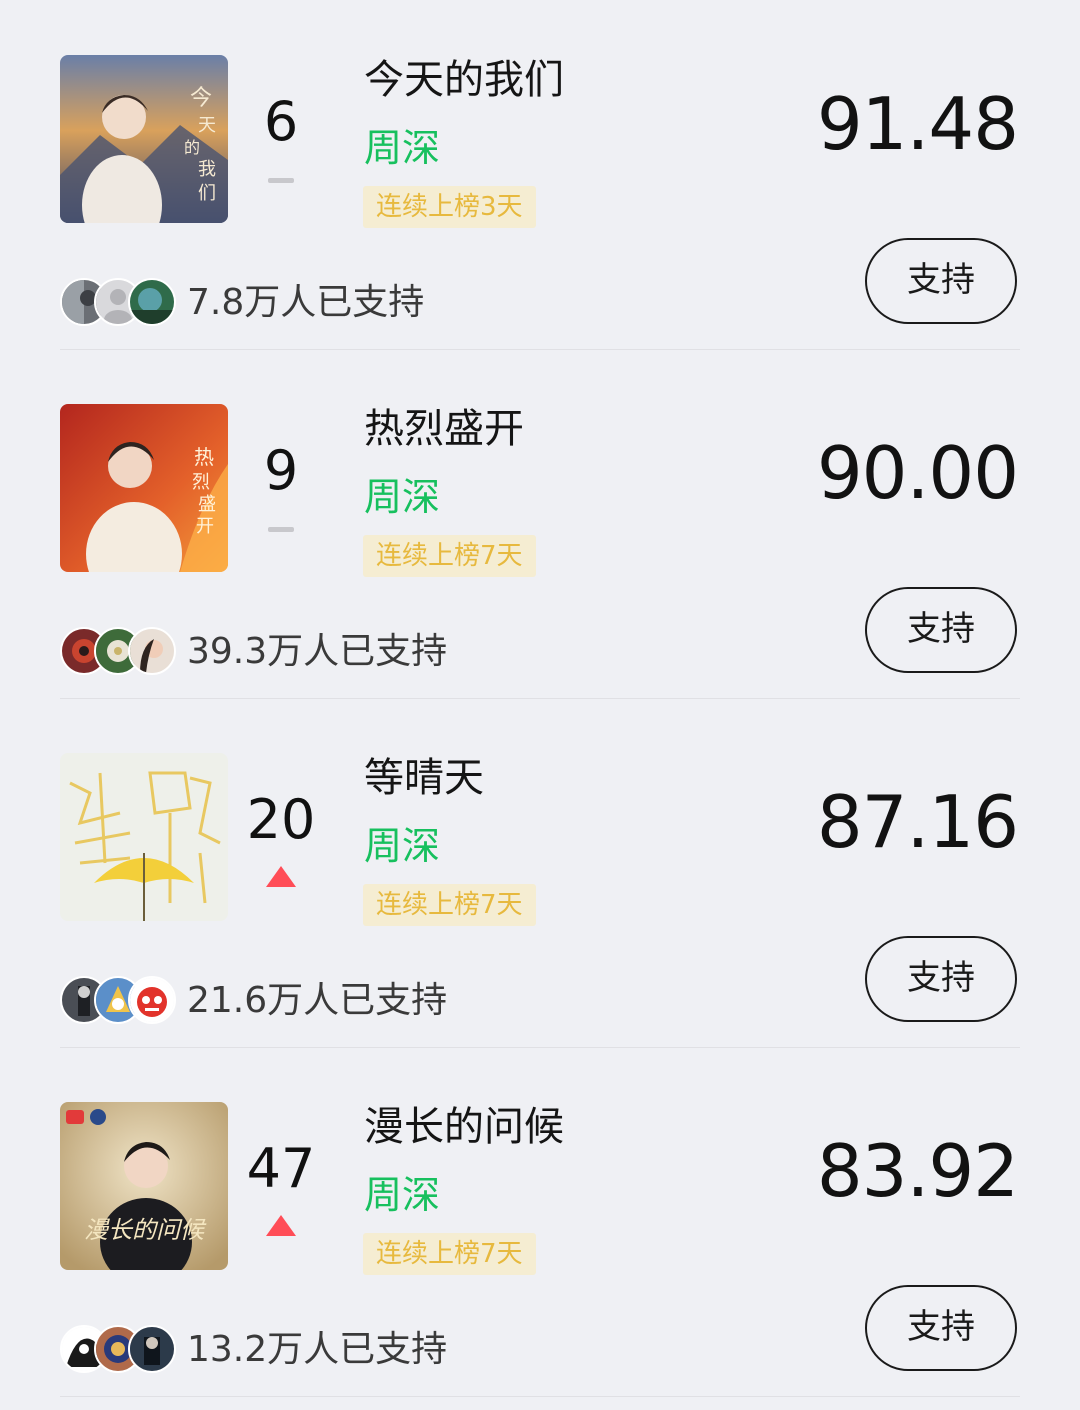  I want to click on album-cover: 今 天 的 我 们, so click(144, 139).